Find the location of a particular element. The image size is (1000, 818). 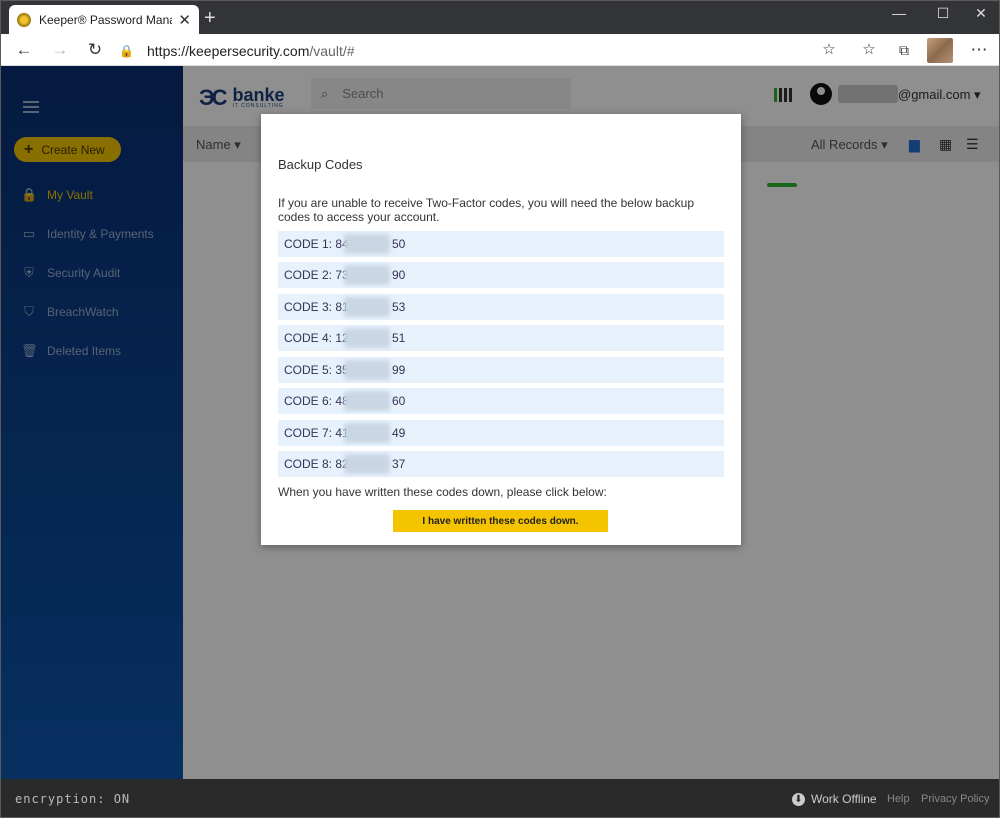

profile-avatar is located at coordinates (940, 50).